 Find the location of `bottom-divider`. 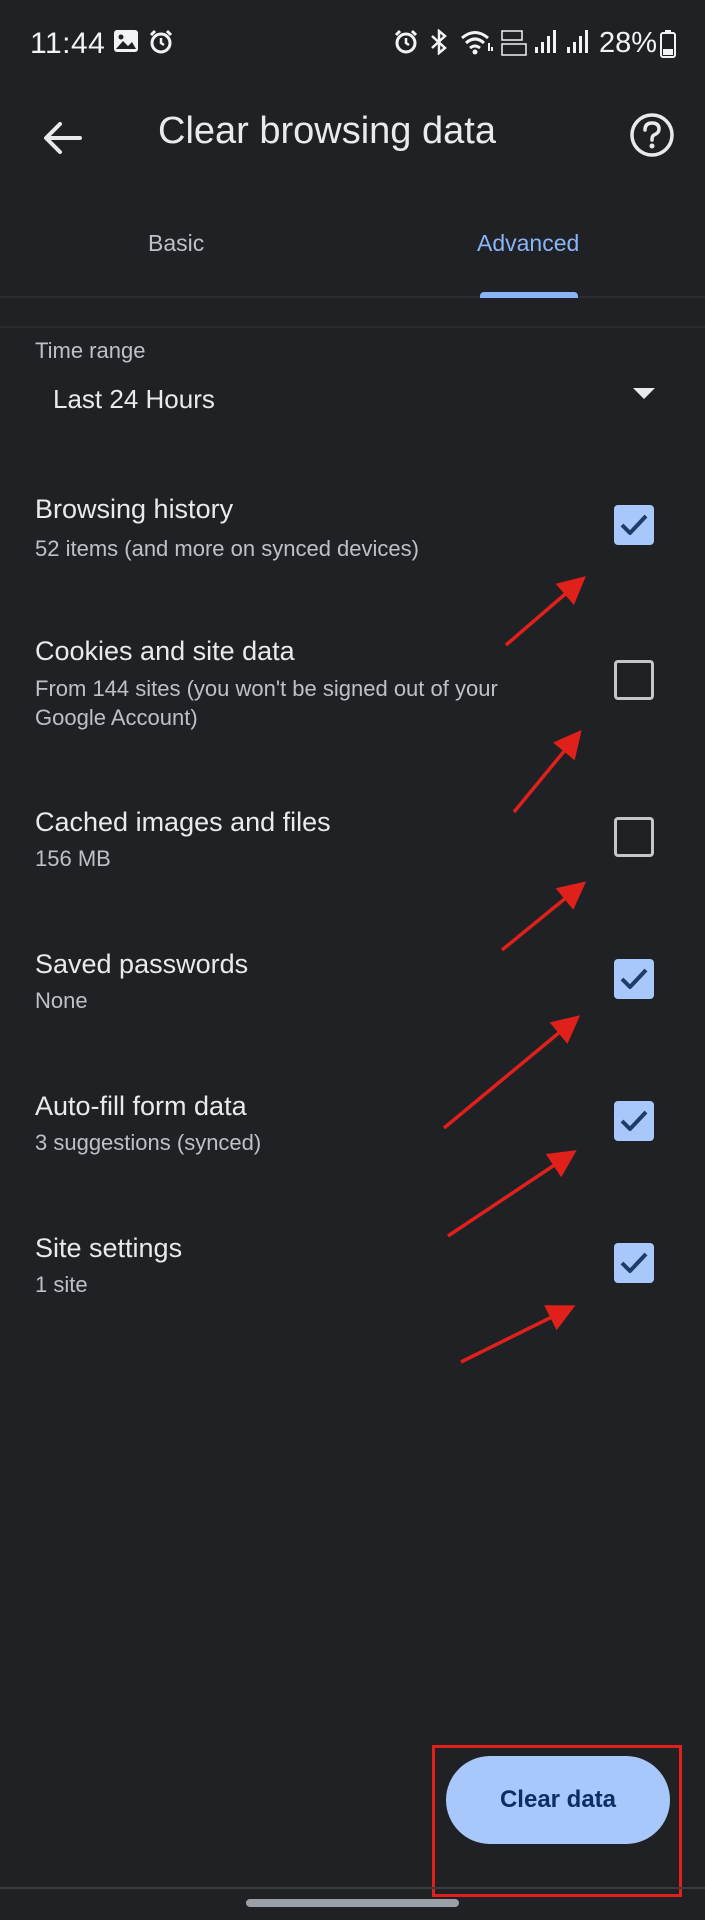

bottom-divider is located at coordinates (352, 1888).